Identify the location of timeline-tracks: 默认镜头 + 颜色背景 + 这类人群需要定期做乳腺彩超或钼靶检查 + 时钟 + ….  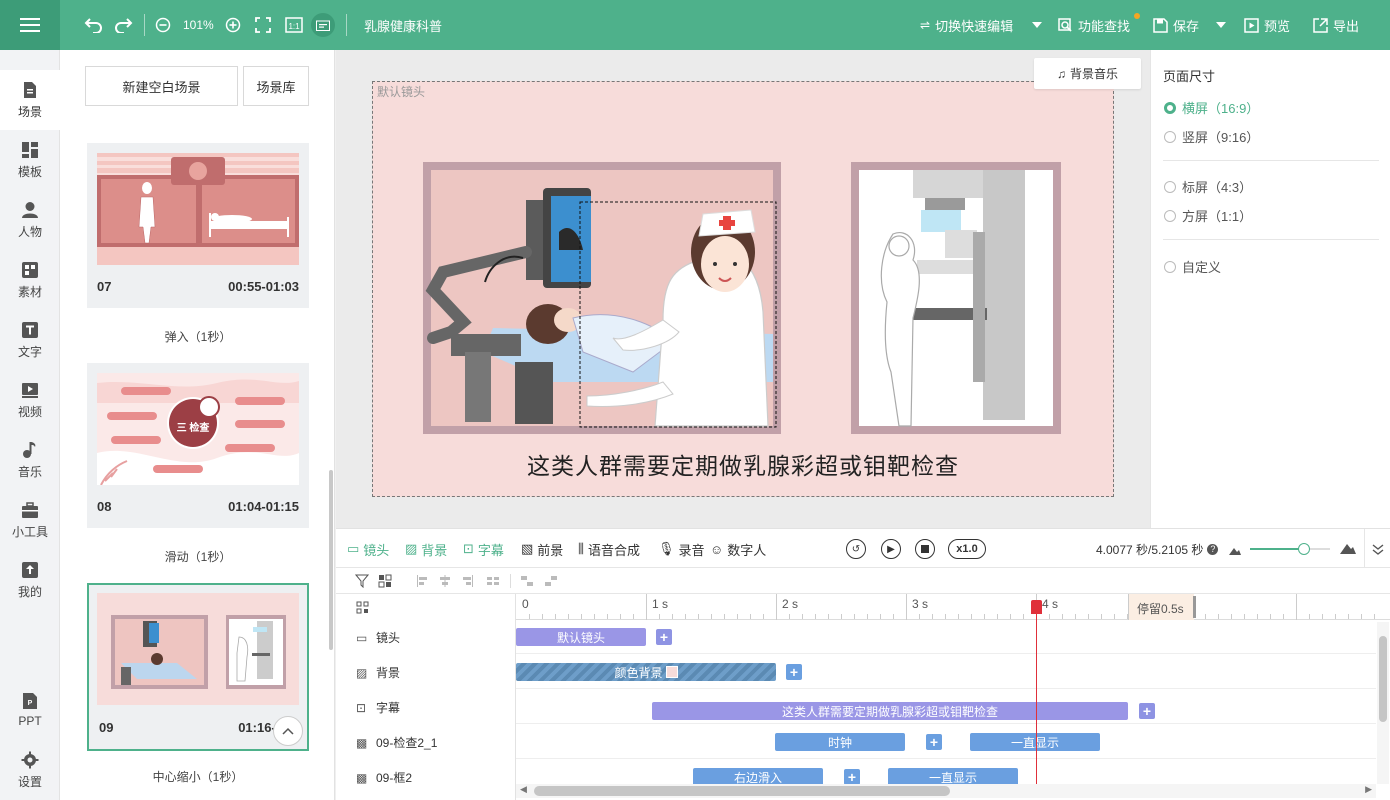
(953, 710).